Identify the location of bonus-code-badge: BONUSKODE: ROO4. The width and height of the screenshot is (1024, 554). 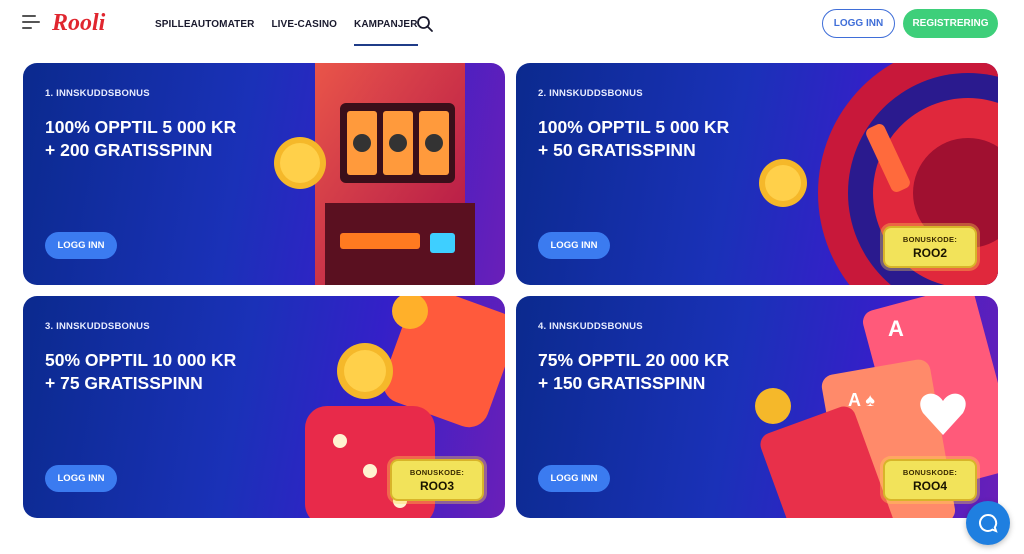
(930, 480).